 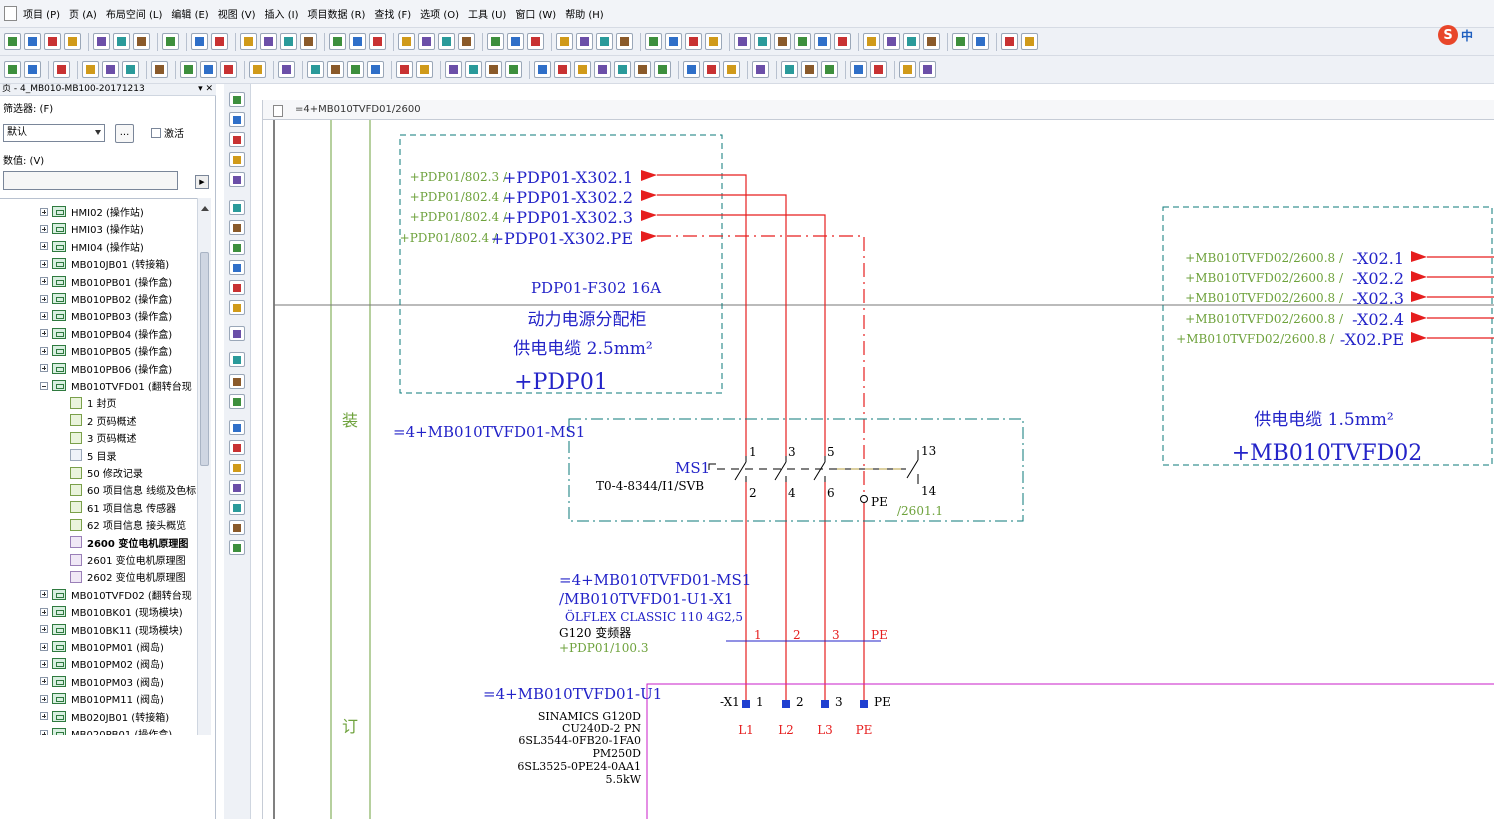 I want to click on tree-node: MB010PM03 (阀岛), so click(x=102, y=681).